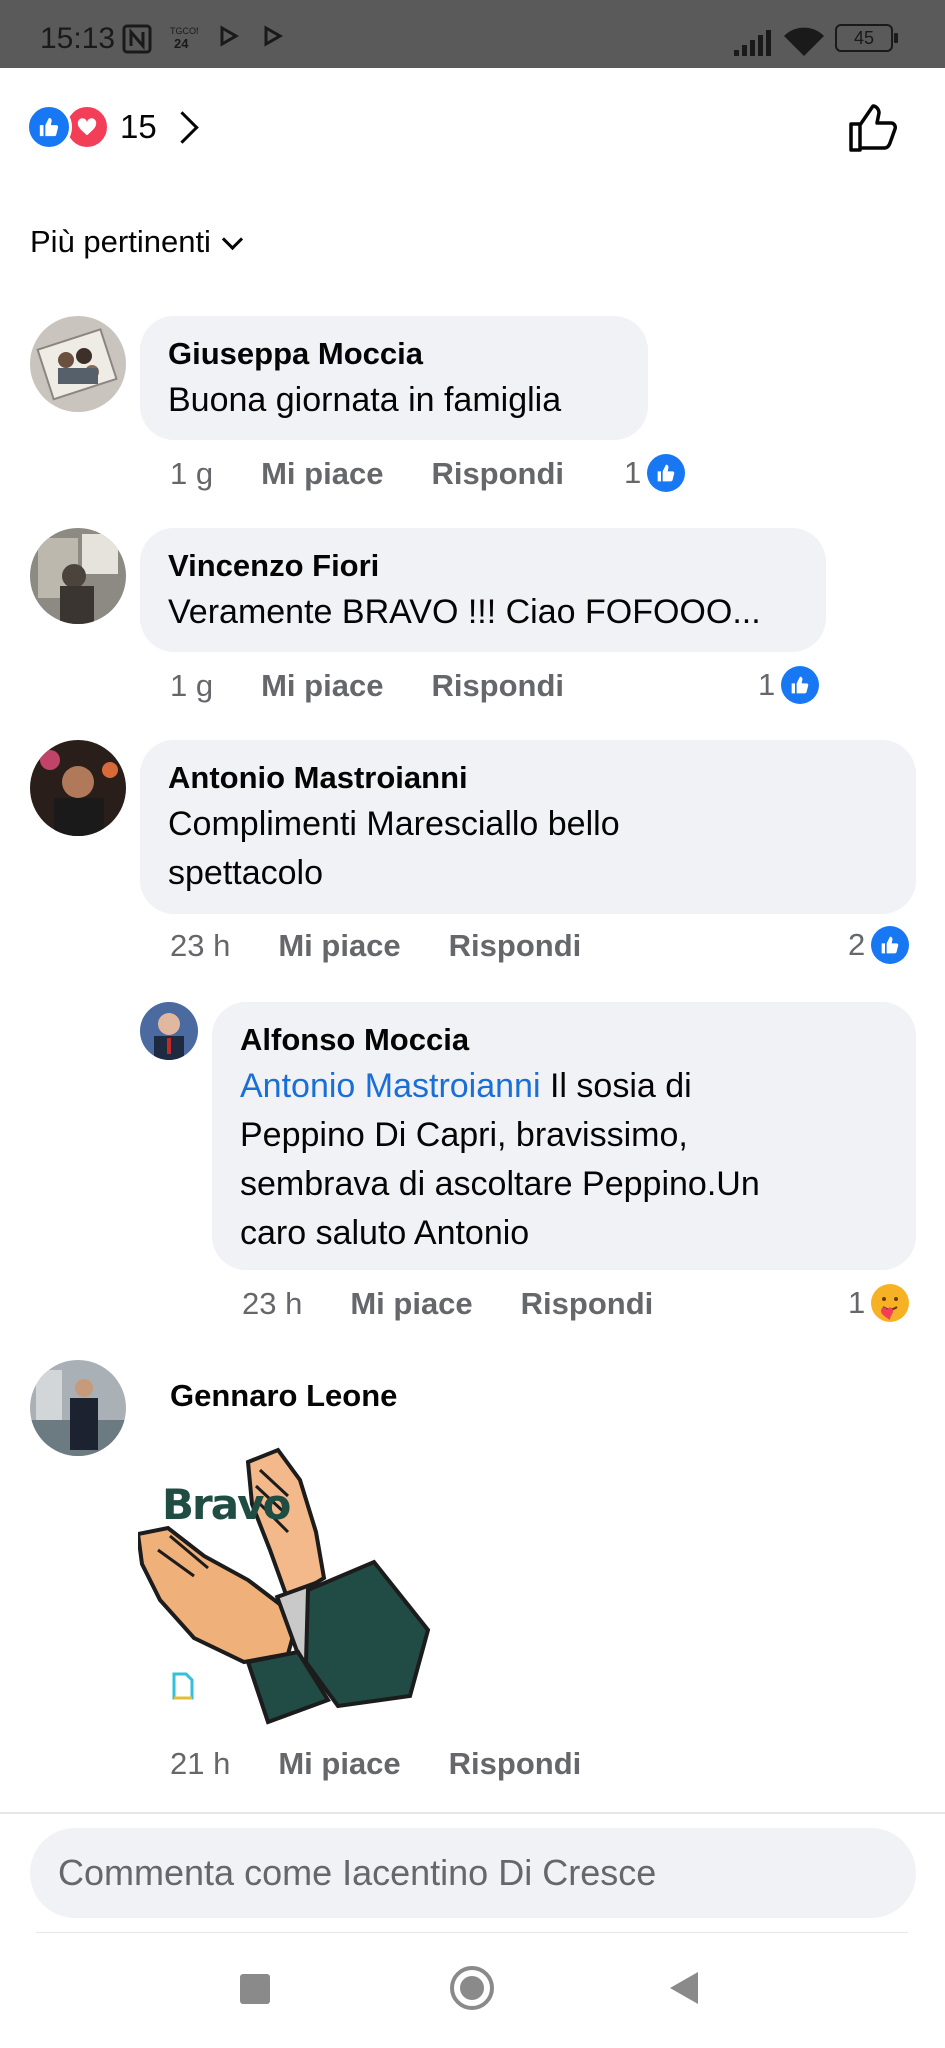 Image resolution: width=945 pixels, height=2048 pixels. What do you see at coordinates (255, 1989) in the screenshot?
I see `recents-button` at bounding box center [255, 1989].